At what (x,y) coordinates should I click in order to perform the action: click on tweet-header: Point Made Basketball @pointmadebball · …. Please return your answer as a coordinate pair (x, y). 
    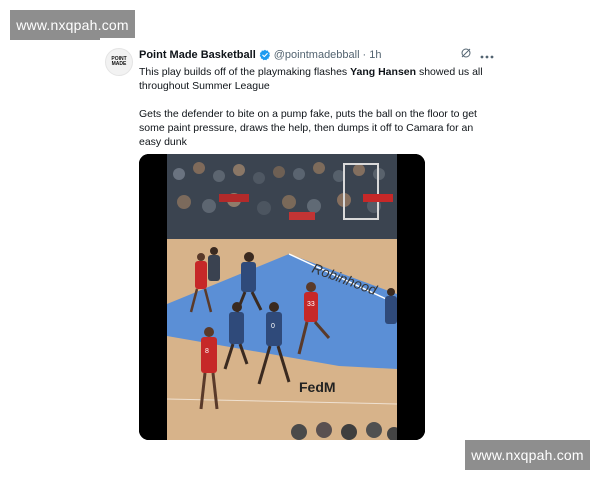
    Looking at the image, I should click on (309, 55).